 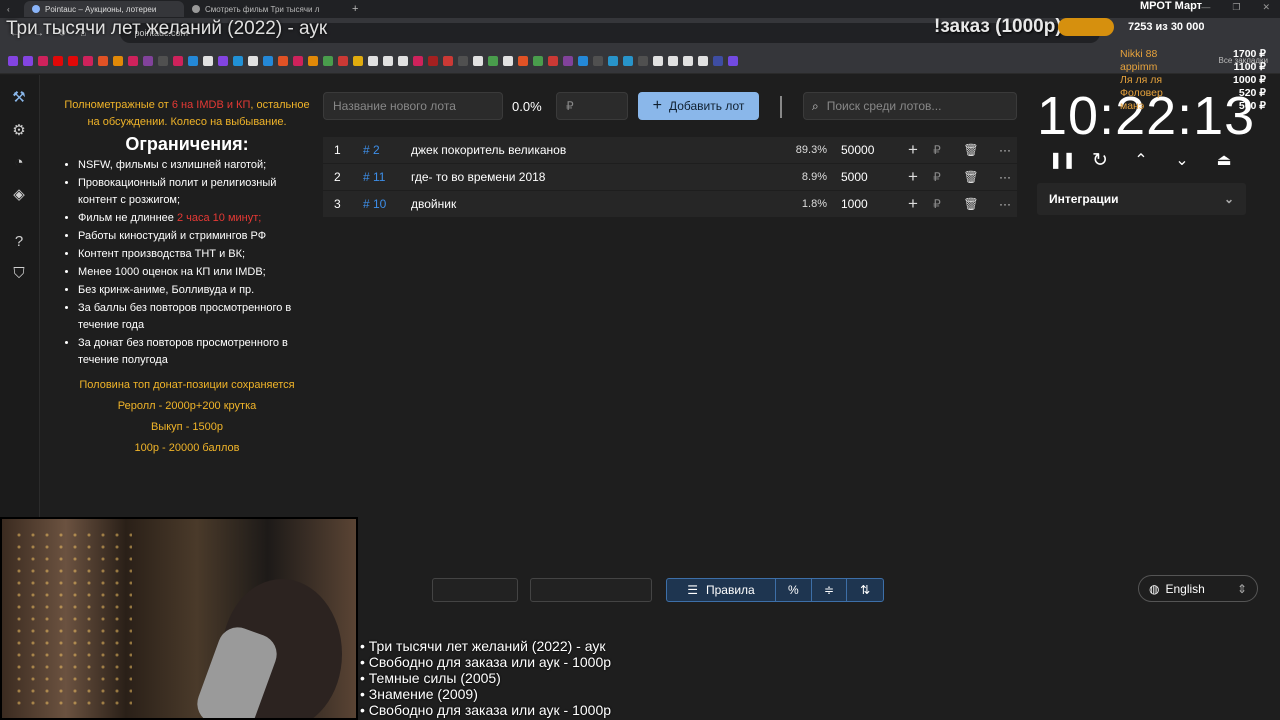 I want to click on lot-id: # 2, so click(x=382, y=150).